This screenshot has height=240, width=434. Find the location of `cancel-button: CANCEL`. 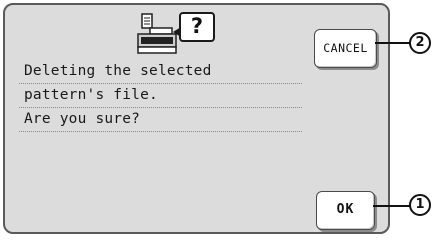

cancel-button: CANCEL is located at coordinates (345, 48).